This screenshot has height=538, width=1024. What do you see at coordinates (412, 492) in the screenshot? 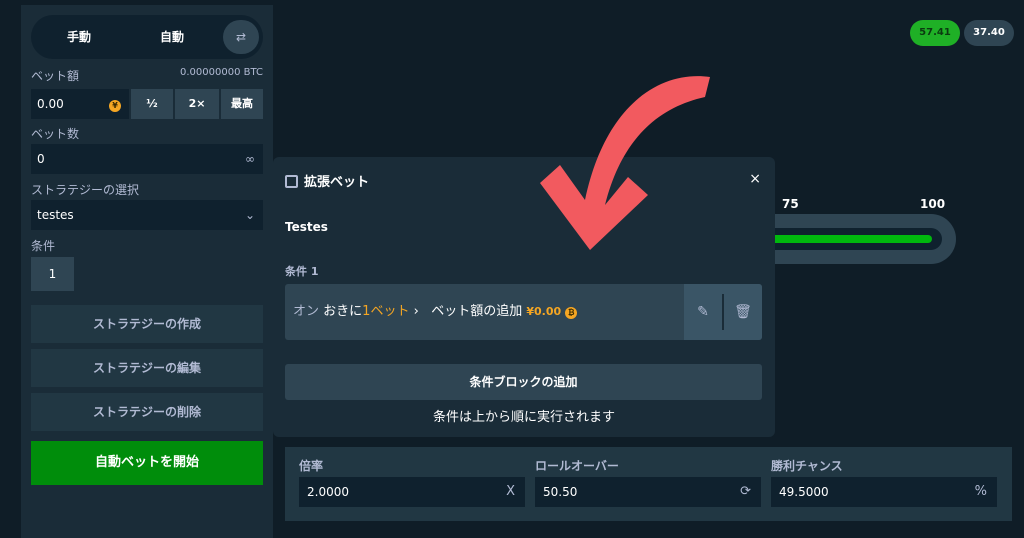
I see `multiplier-input: 2.0000 X` at bounding box center [412, 492].